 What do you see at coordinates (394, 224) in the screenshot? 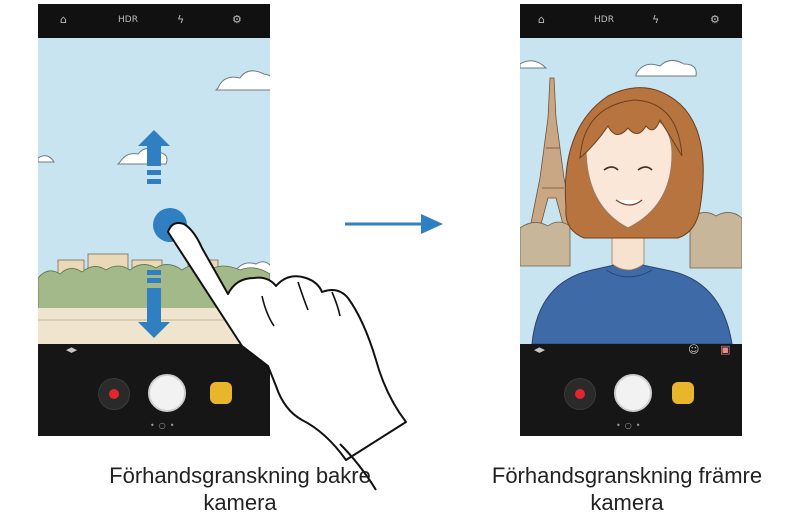
I see `switch-arrow-icon` at bounding box center [394, 224].